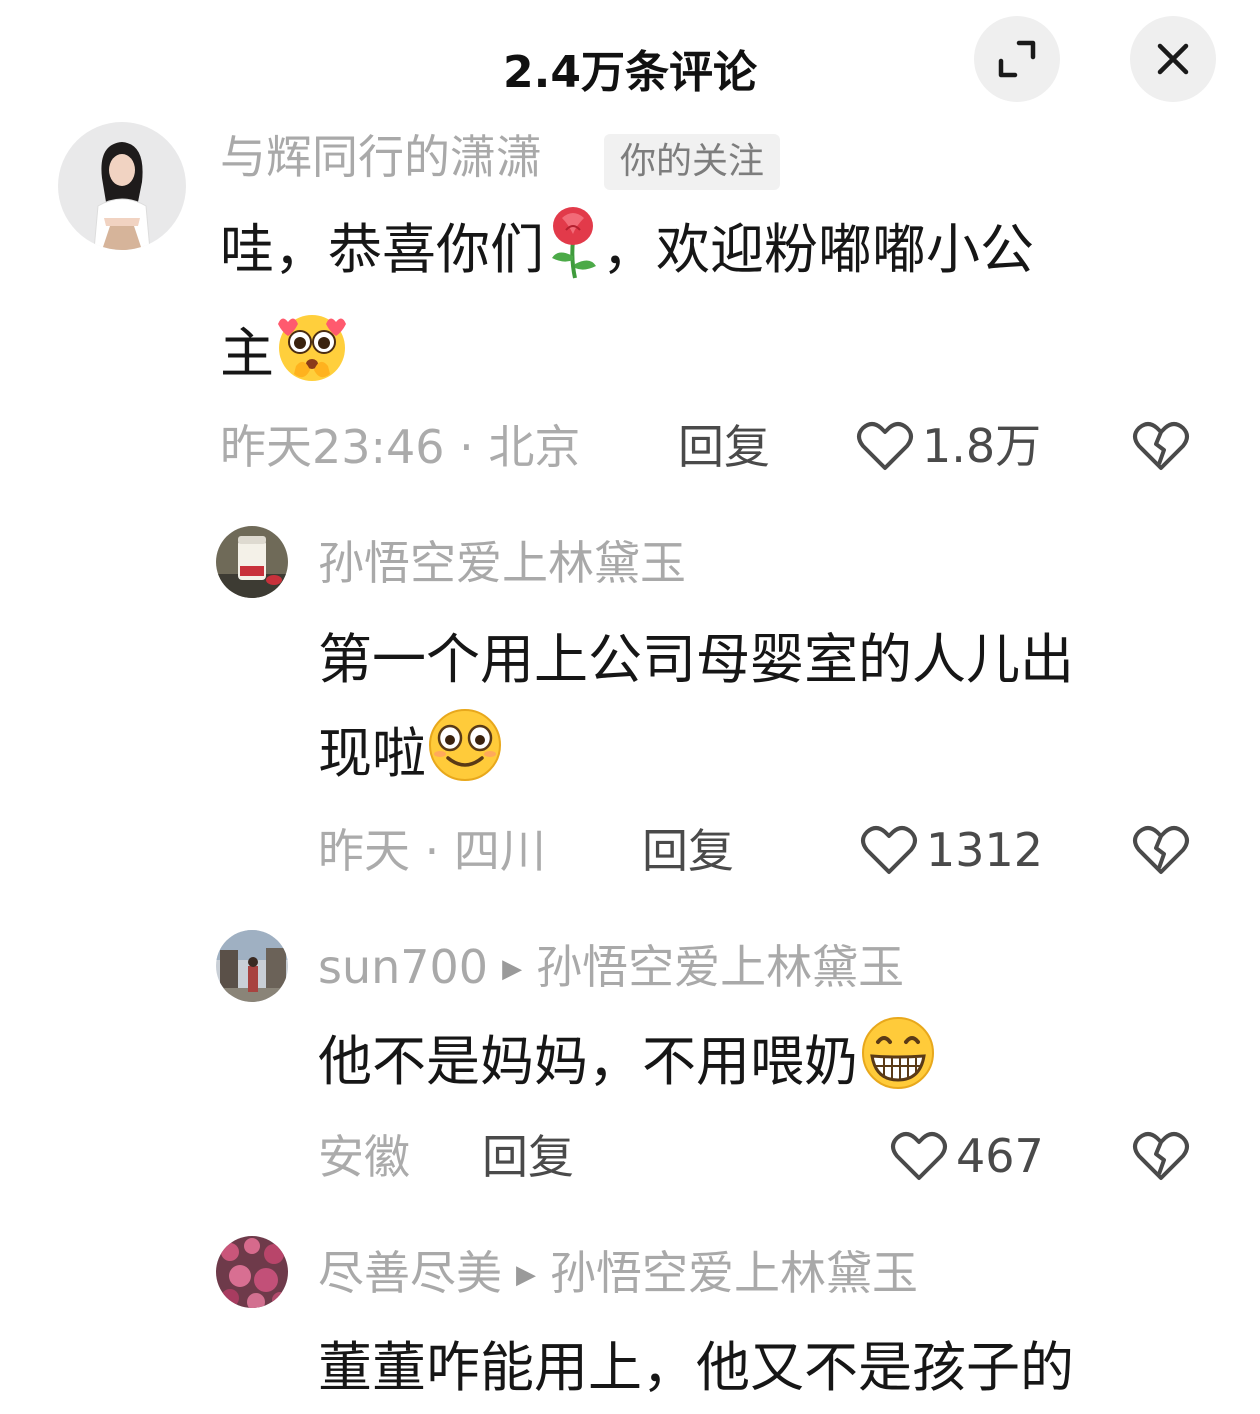 The width and height of the screenshot is (1260, 1414). What do you see at coordinates (247, 353) in the screenshot?
I see `comment-text-part: 主` at bounding box center [247, 353].